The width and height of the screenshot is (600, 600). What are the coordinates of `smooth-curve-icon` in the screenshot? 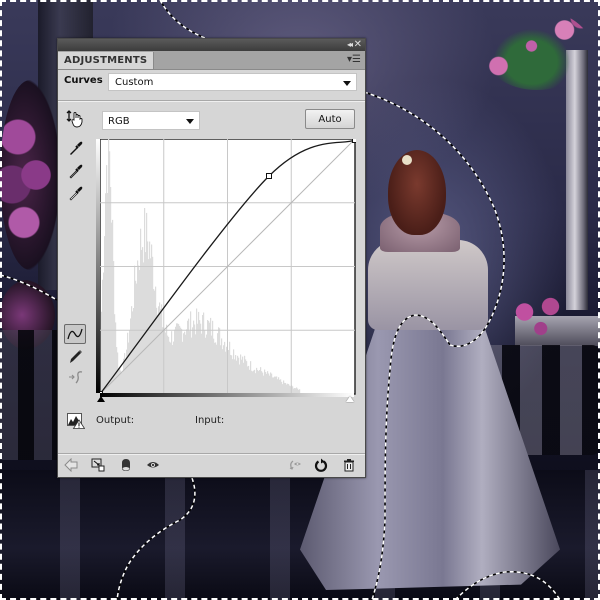 It's located at (76, 377).